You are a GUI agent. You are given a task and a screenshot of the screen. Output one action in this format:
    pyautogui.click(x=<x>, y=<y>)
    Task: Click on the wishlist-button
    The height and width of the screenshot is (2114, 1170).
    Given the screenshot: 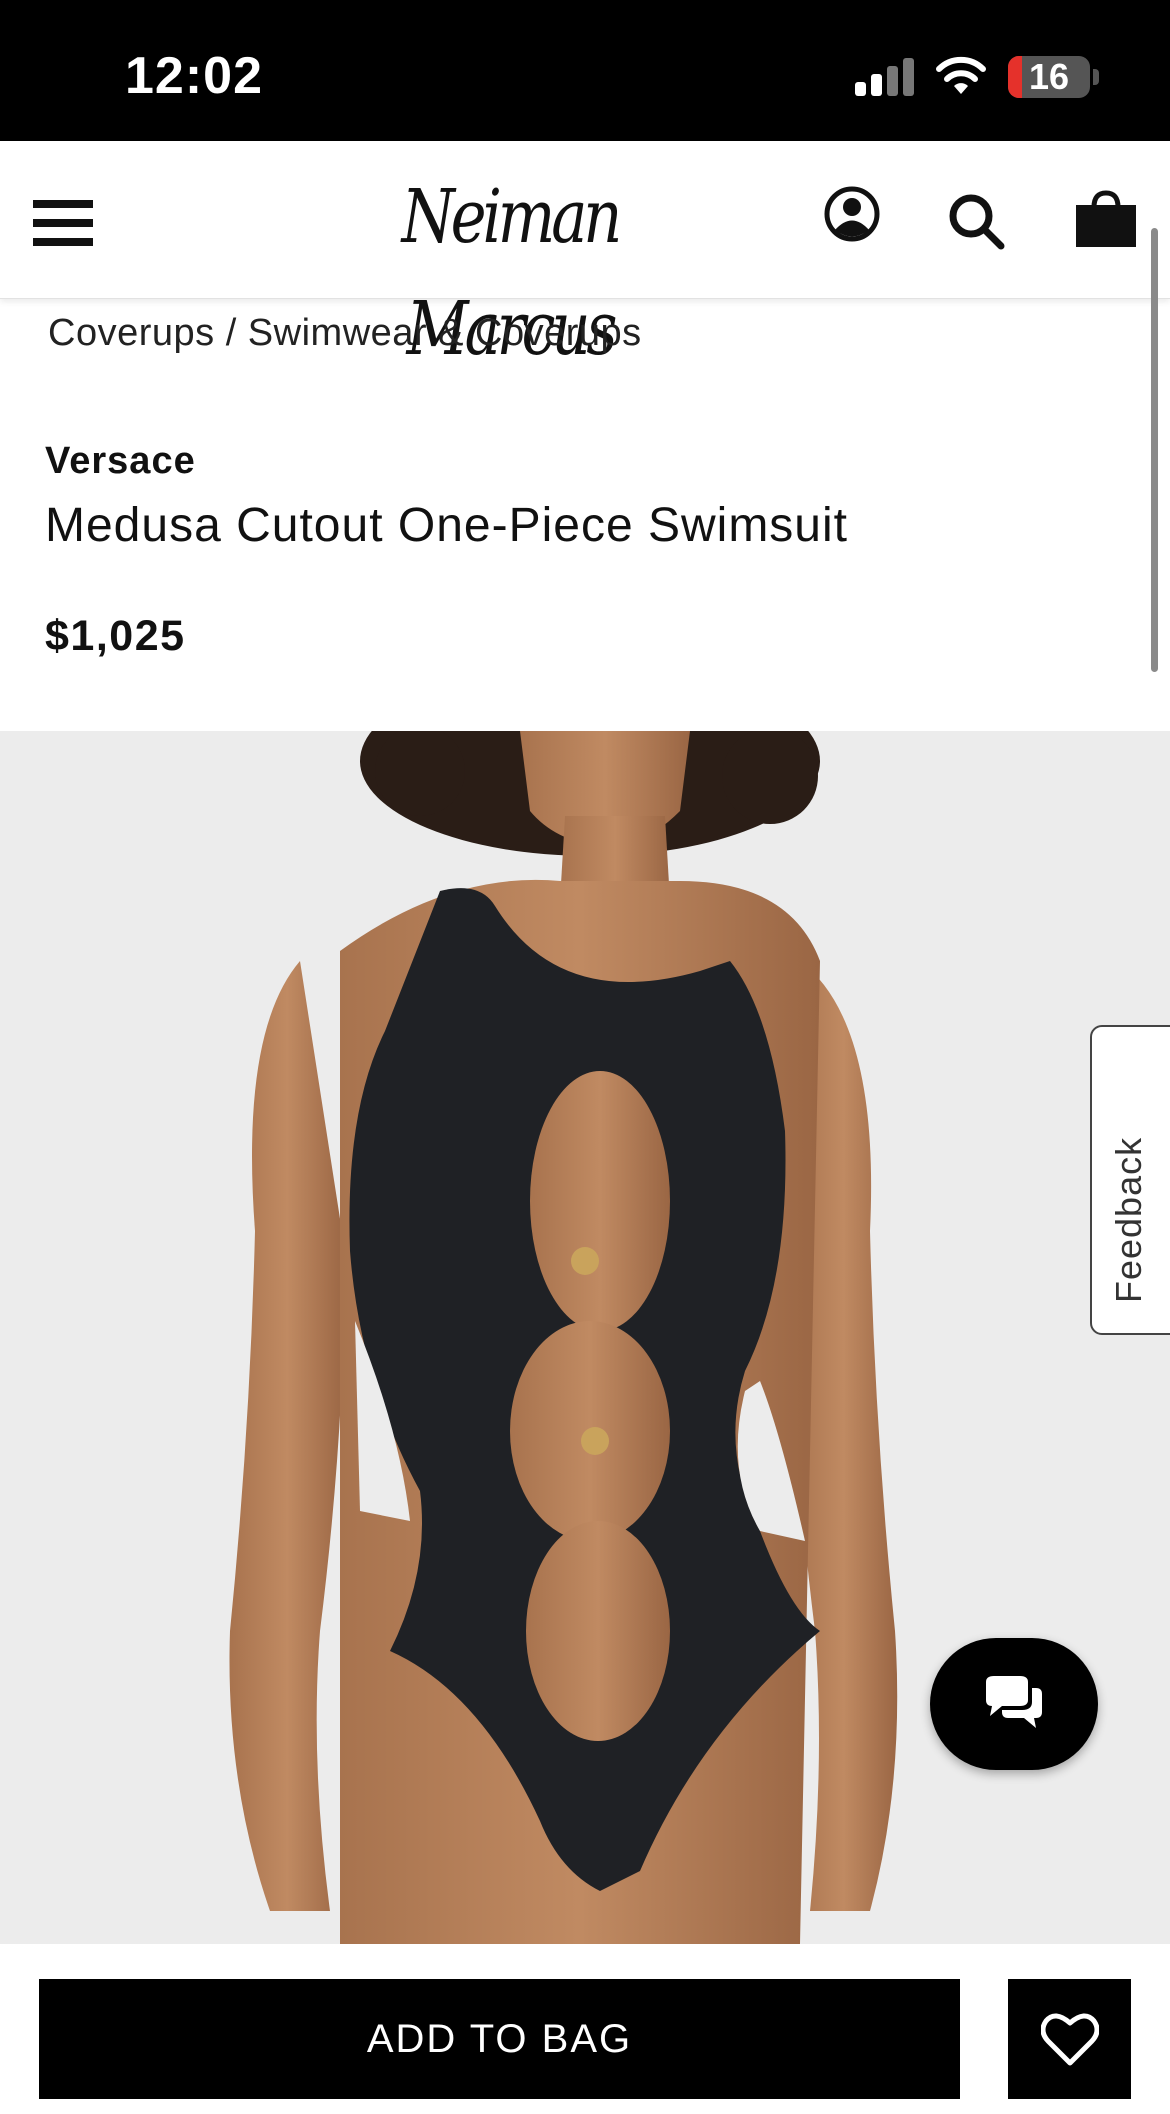 What is the action you would take?
    pyautogui.click(x=1069, y=2039)
    